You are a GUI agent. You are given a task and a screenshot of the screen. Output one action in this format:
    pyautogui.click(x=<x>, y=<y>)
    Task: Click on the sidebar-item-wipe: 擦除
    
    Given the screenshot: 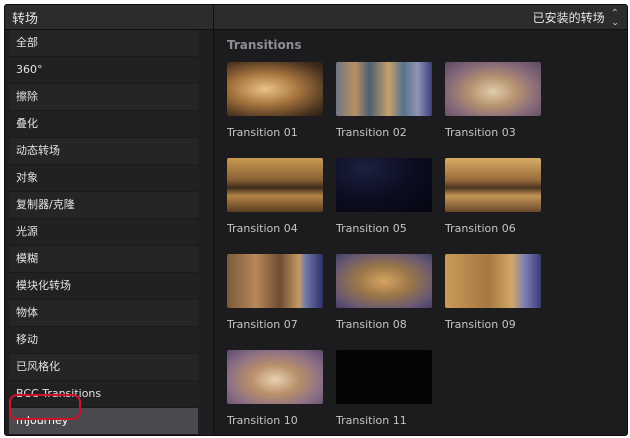 What is the action you would take?
    pyautogui.click(x=103, y=97)
    